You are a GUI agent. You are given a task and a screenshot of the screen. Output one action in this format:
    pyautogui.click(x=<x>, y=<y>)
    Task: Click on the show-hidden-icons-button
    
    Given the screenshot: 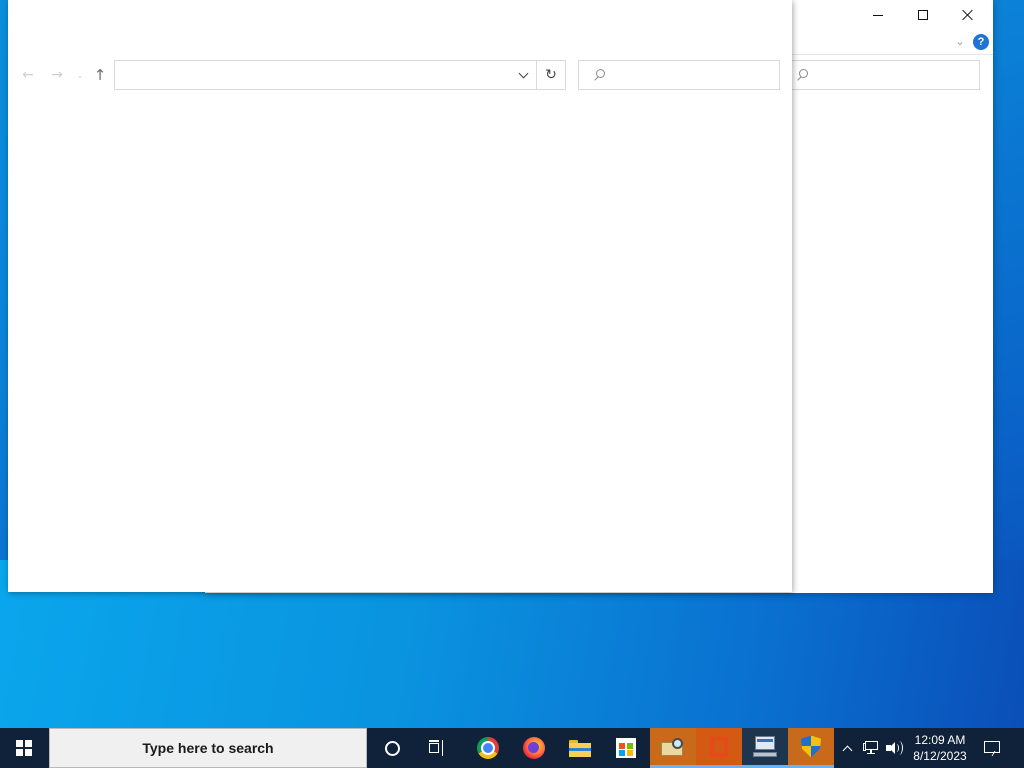 What is the action you would take?
    pyautogui.click(x=847, y=748)
    